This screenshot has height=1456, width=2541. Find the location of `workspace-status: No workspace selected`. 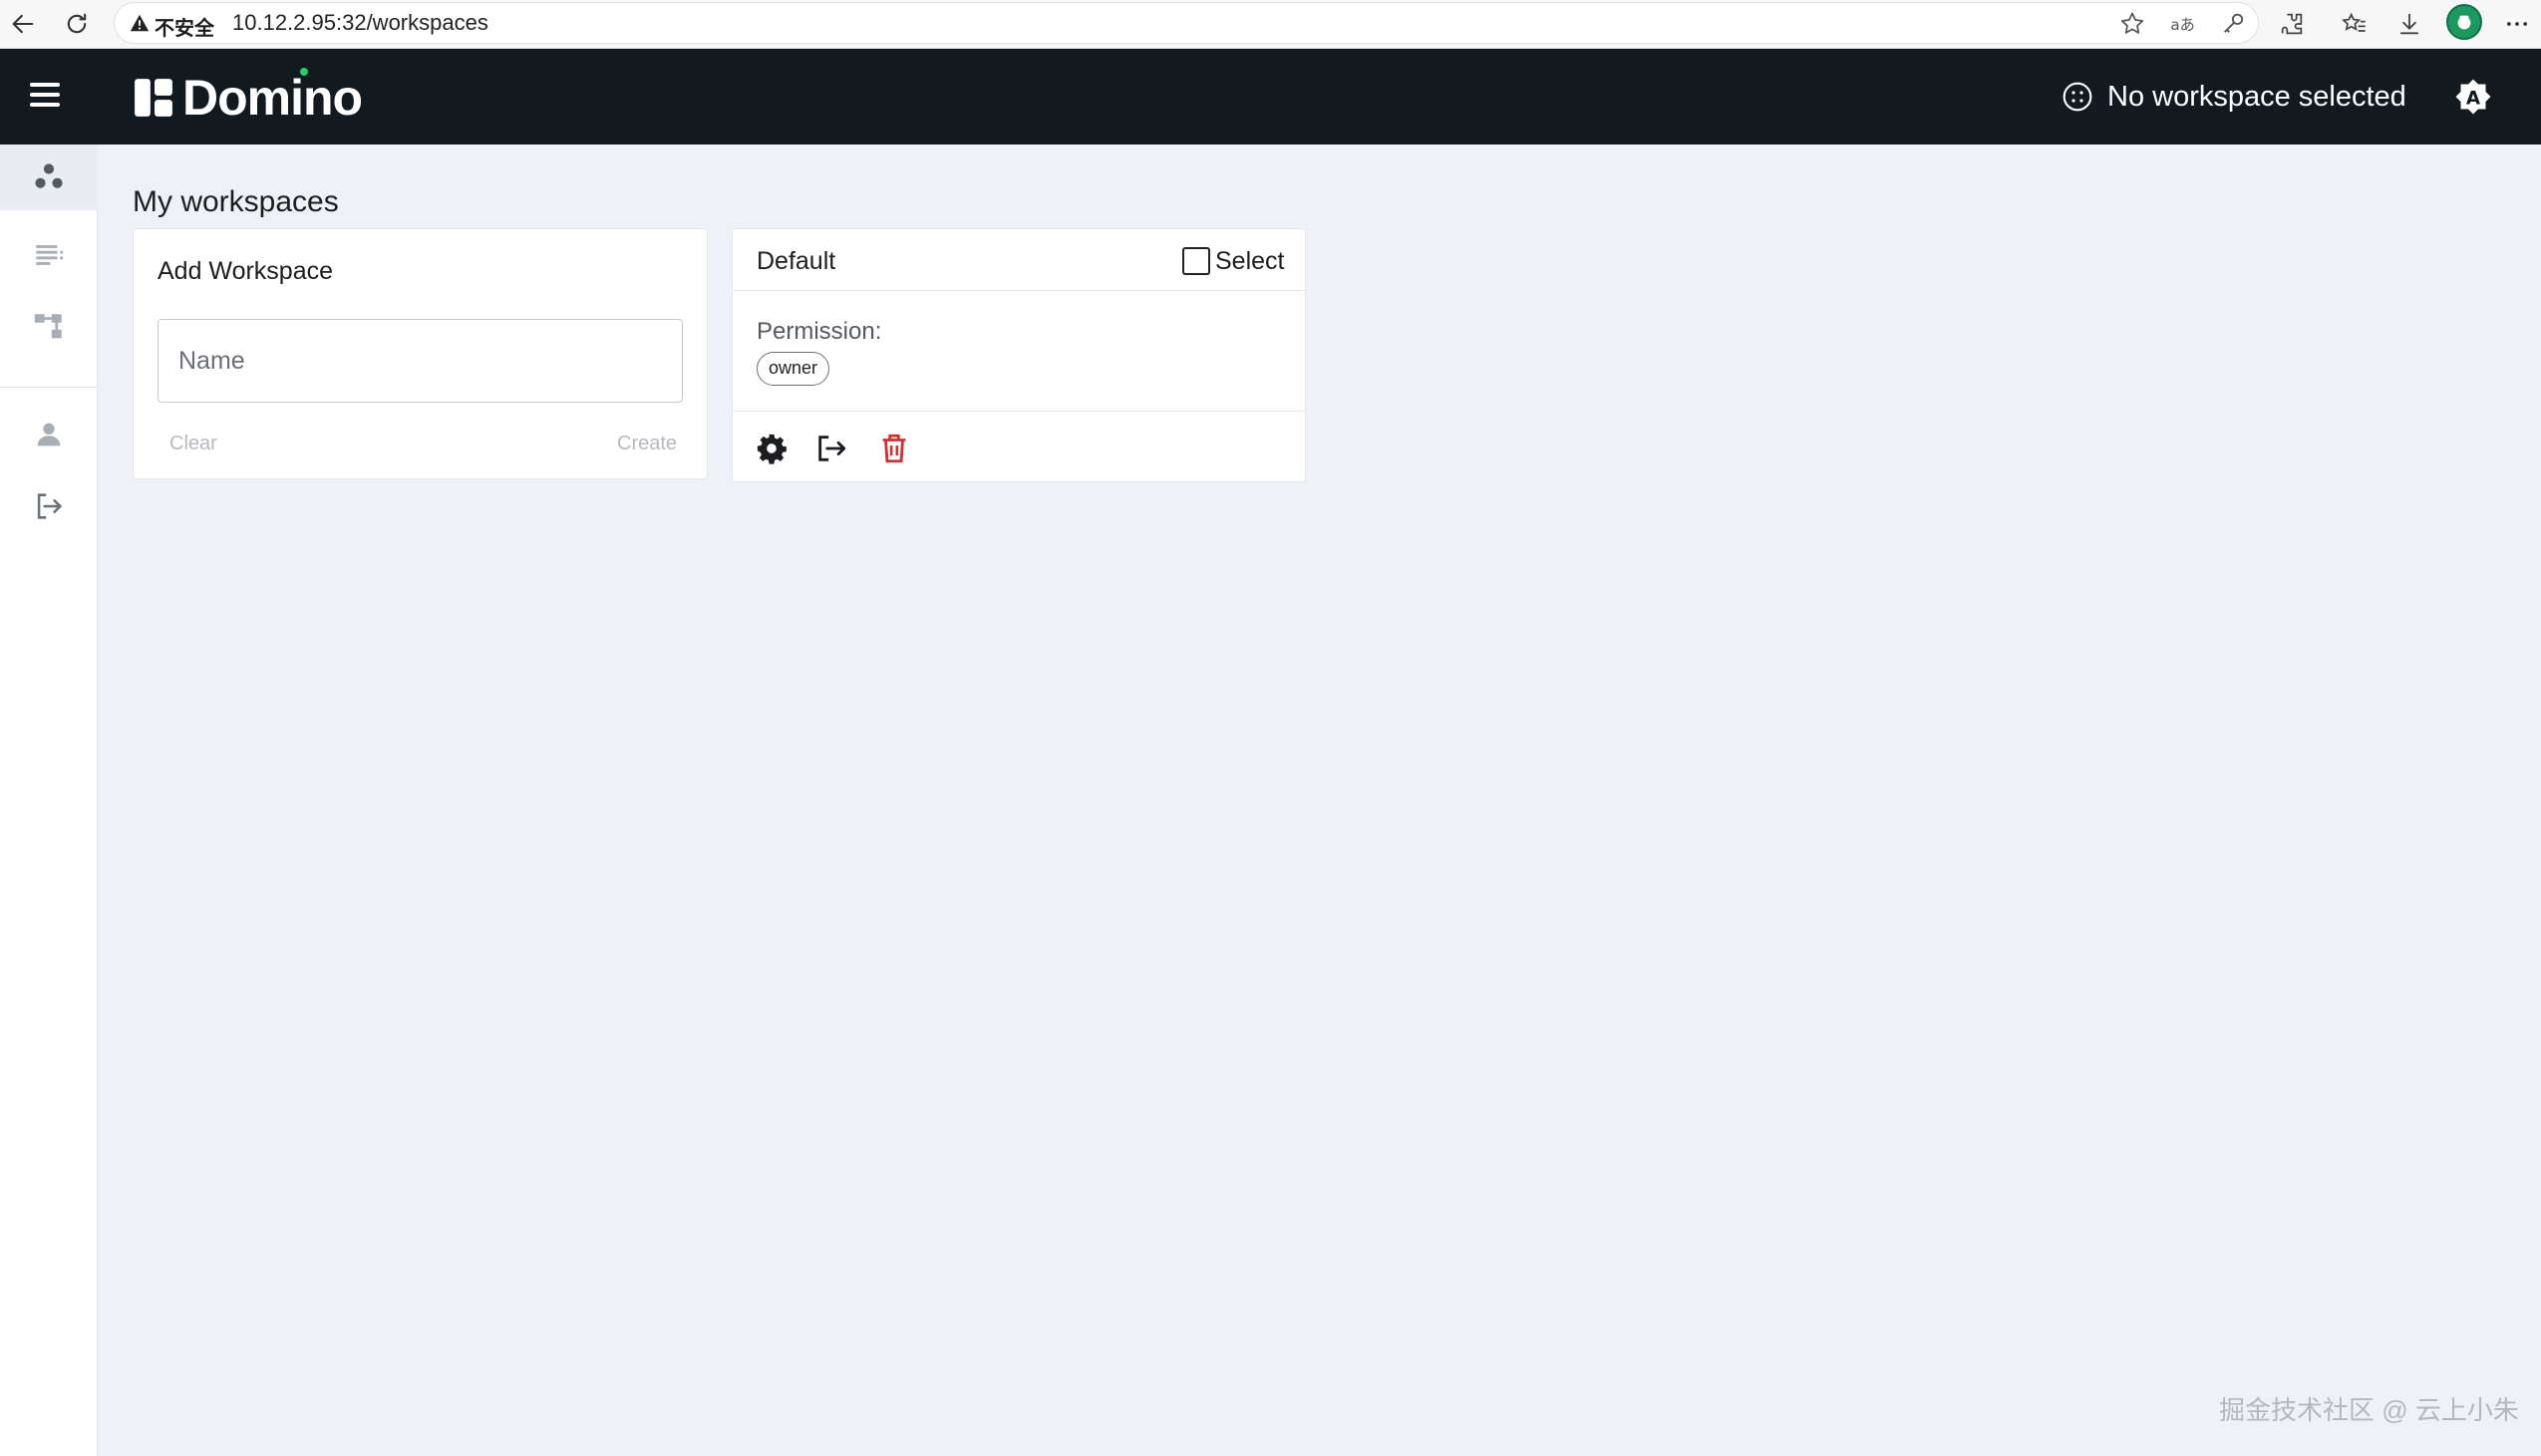

workspace-status: No workspace selected is located at coordinates (2234, 97).